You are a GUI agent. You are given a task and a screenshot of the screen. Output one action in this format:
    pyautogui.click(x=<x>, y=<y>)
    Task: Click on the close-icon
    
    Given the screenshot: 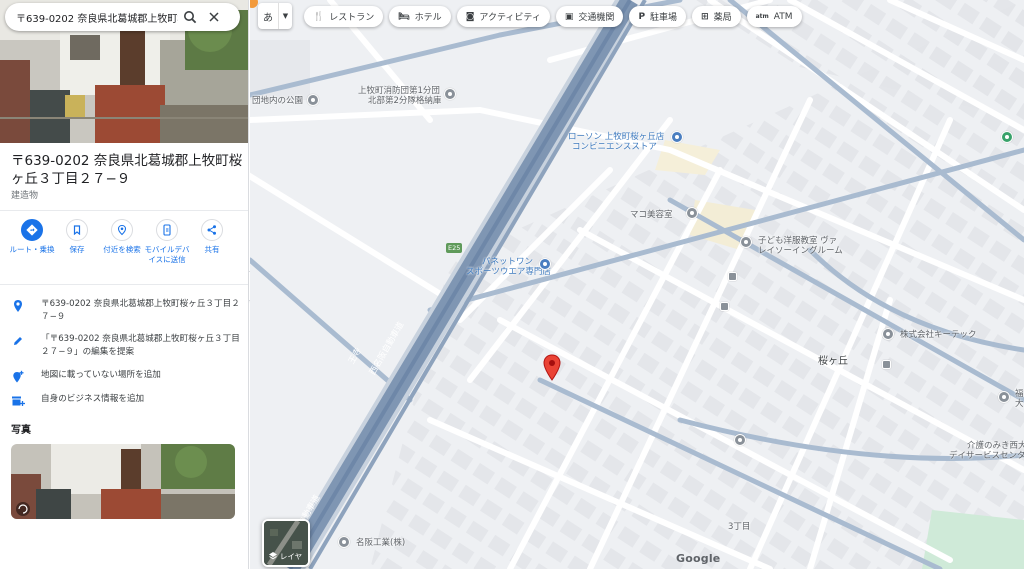 What is the action you would take?
    pyautogui.click(x=214, y=17)
    